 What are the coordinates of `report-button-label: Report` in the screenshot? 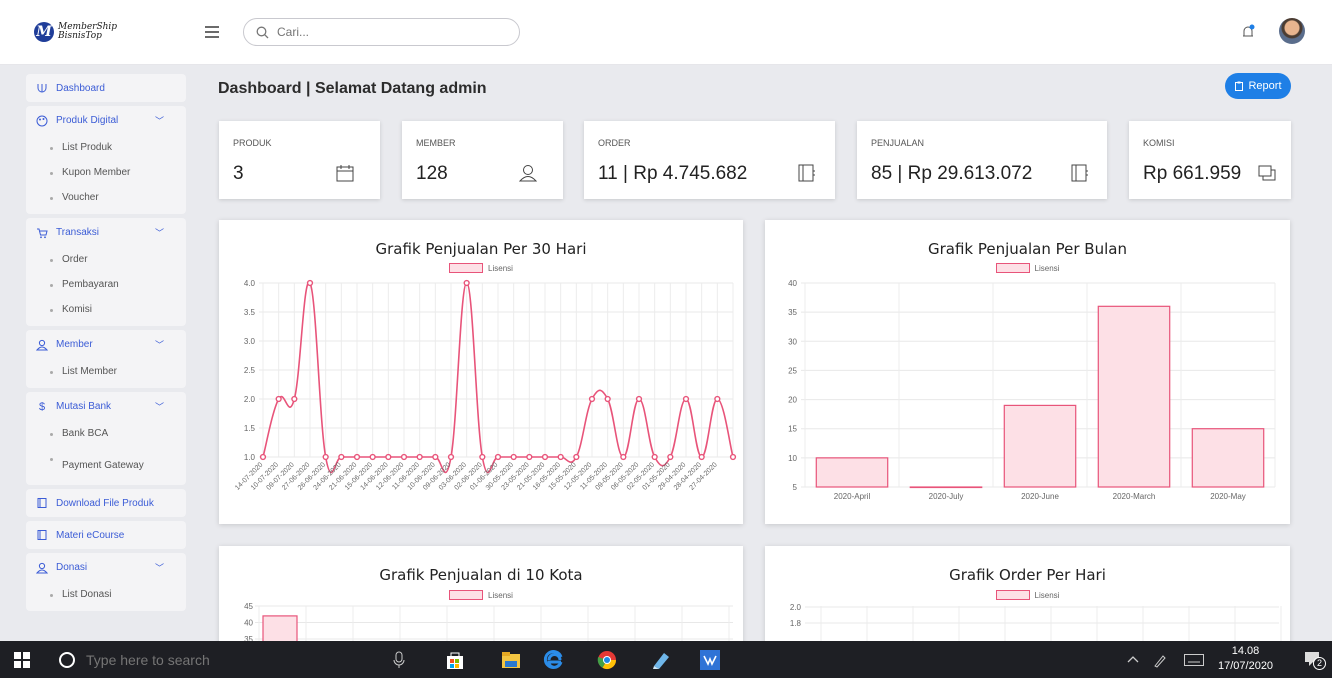 It's located at (1265, 86).